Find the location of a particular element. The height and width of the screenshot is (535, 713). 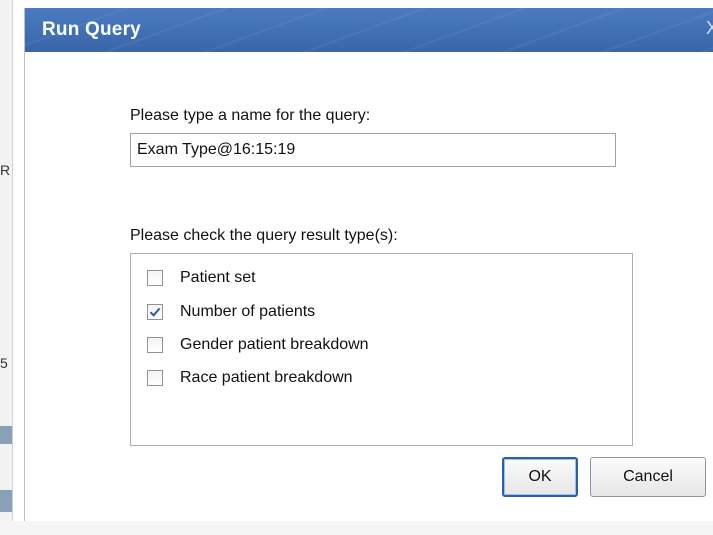

result-type-option: Patient set is located at coordinates (201, 278).